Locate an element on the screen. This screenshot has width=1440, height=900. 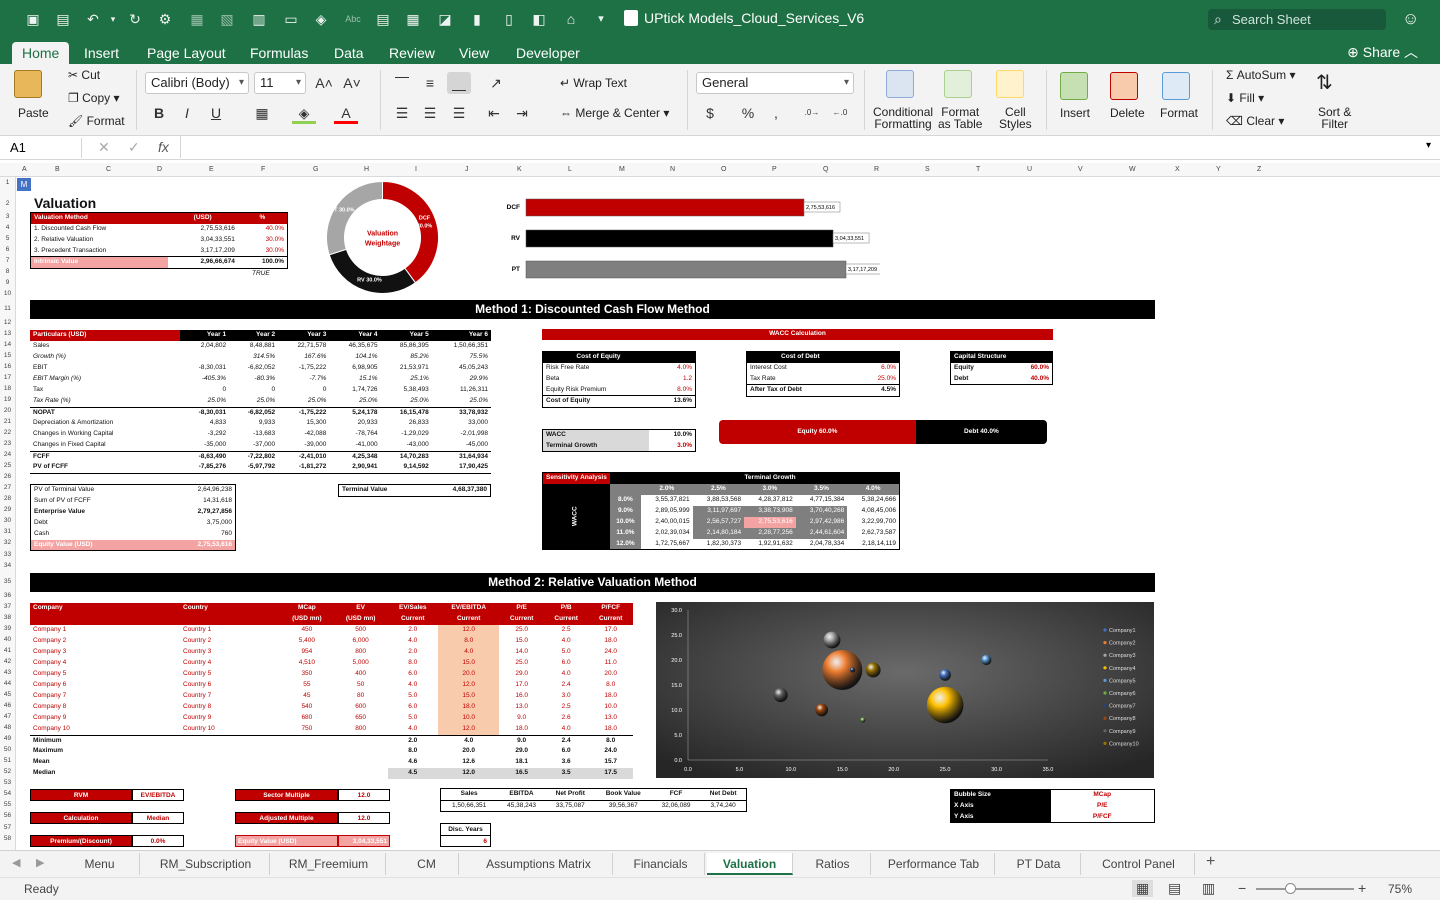
delete-cells-button: Delete is located at coordinates (1127, 113).